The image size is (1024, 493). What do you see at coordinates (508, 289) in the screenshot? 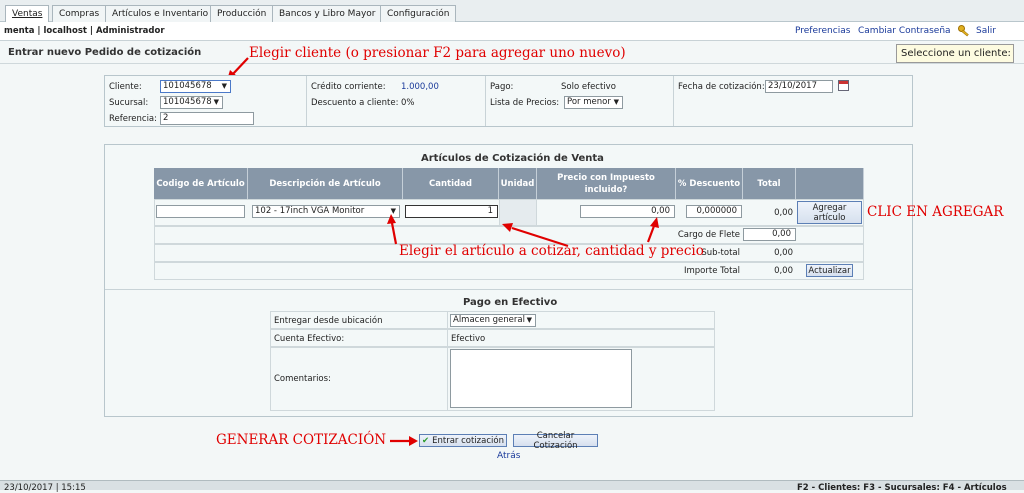
I see `section-divider` at bounding box center [508, 289].